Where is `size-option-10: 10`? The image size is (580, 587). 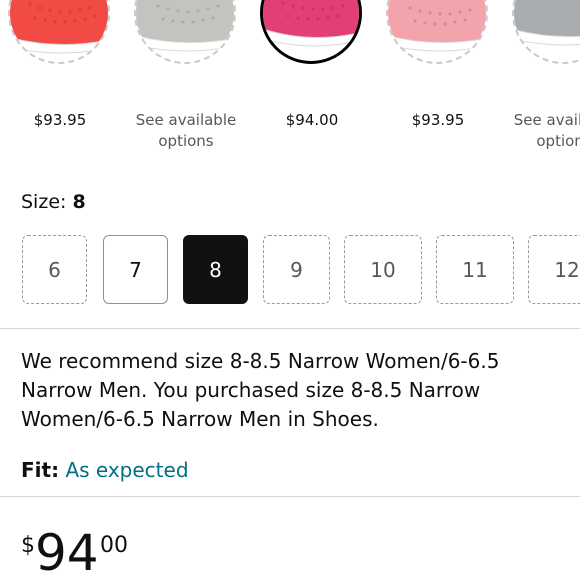 size-option-10: 10 is located at coordinates (383, 269).